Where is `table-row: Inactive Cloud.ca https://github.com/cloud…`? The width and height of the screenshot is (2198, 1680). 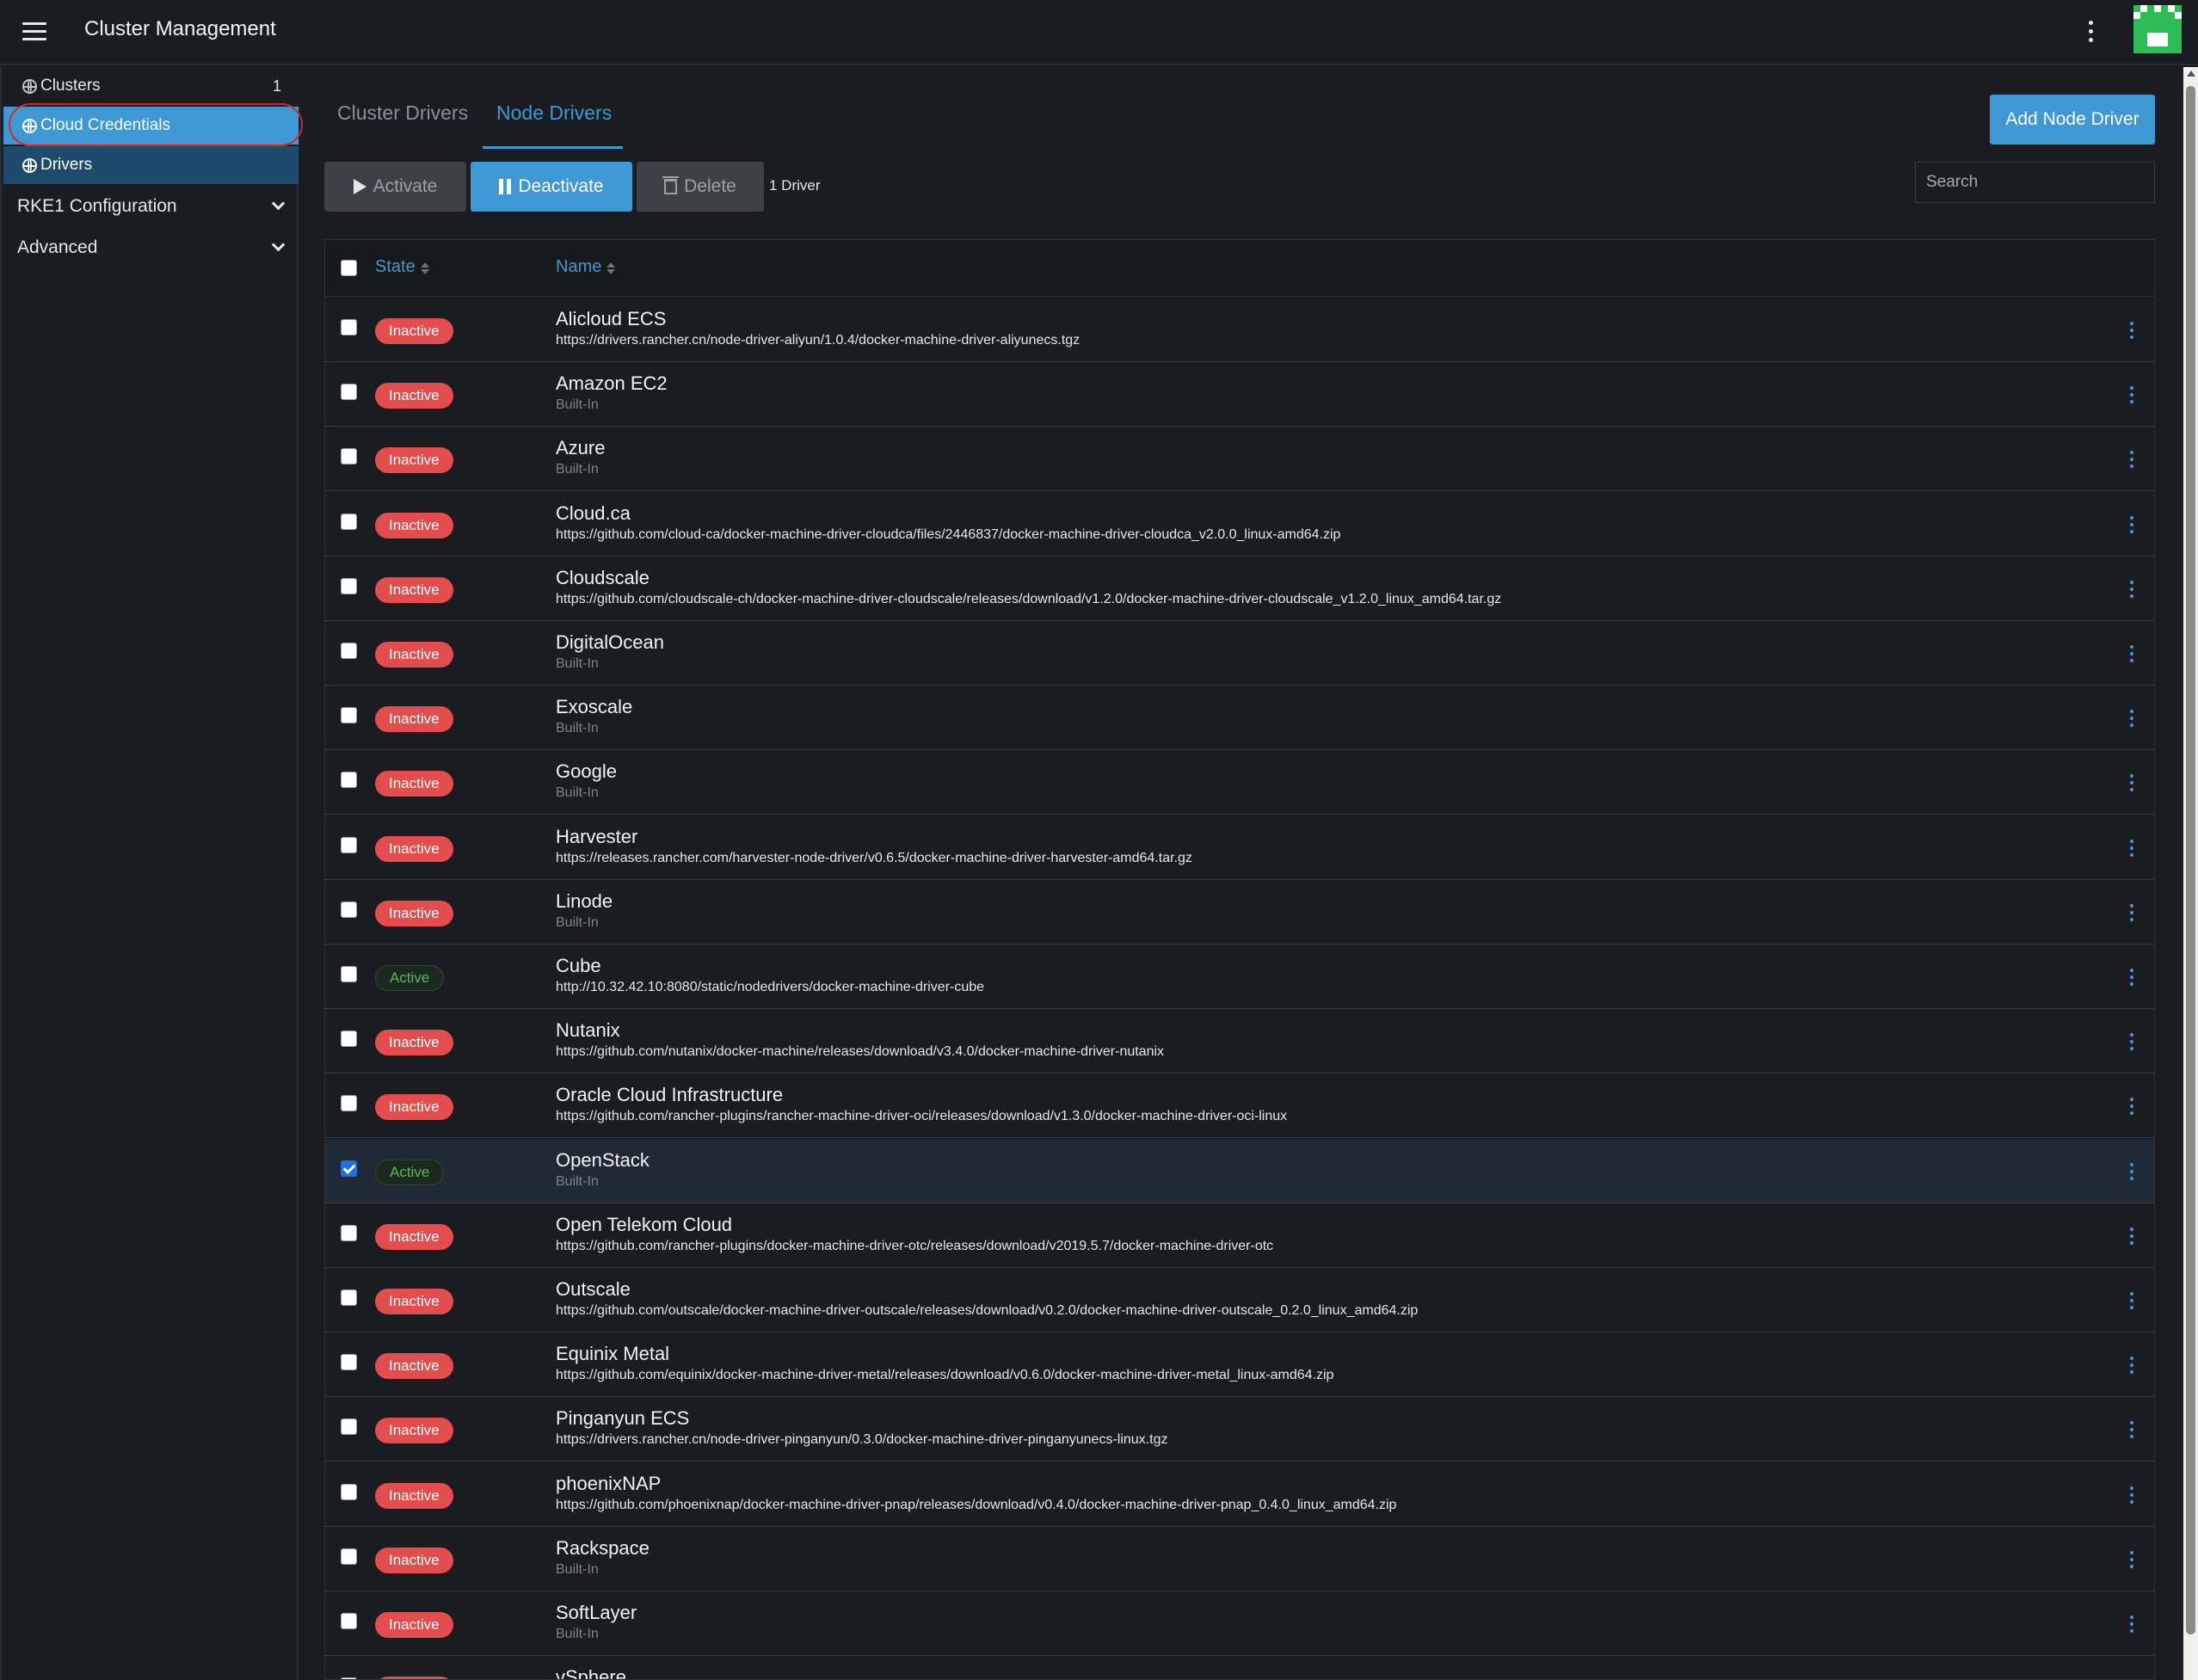
table-row: Inactive Cloud.ca https://github.com/cloud… is located at coordinates (1240, 524).